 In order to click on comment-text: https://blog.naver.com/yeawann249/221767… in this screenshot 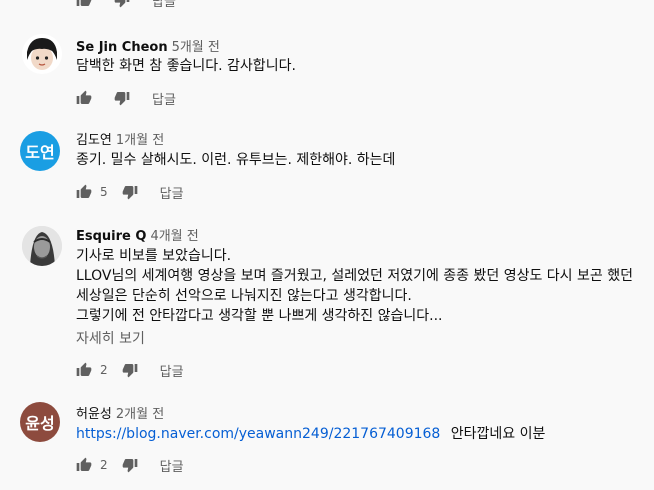, I will do `click(310, 434)`.